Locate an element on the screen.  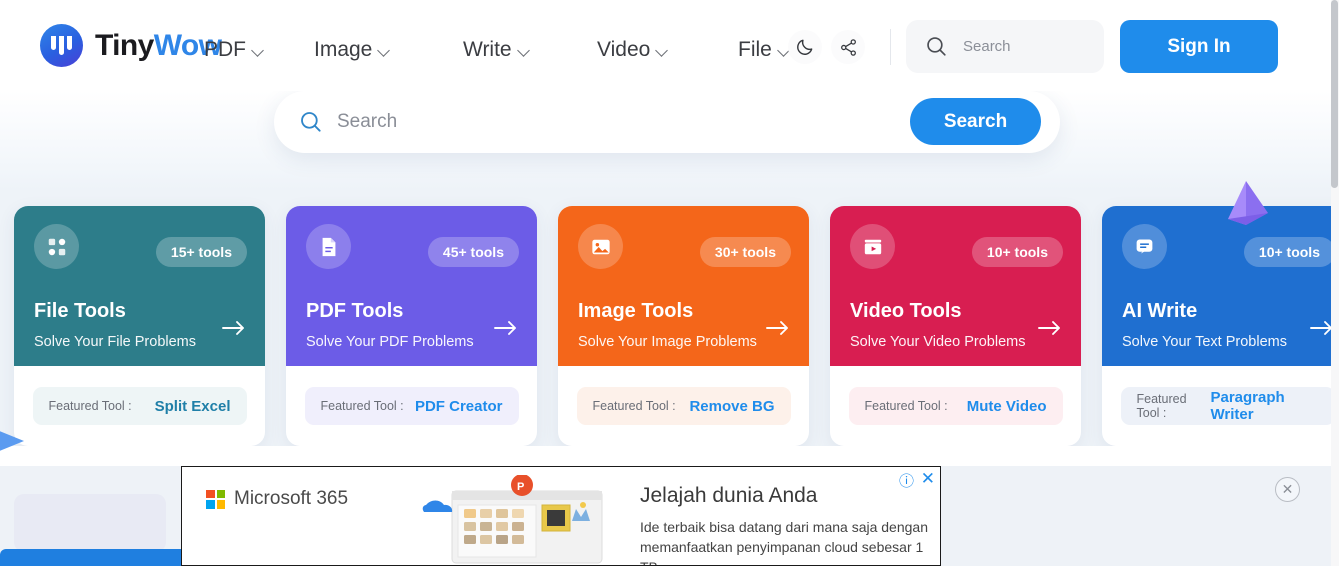
below-fold-card-peek is located at coordinates (90, 523).